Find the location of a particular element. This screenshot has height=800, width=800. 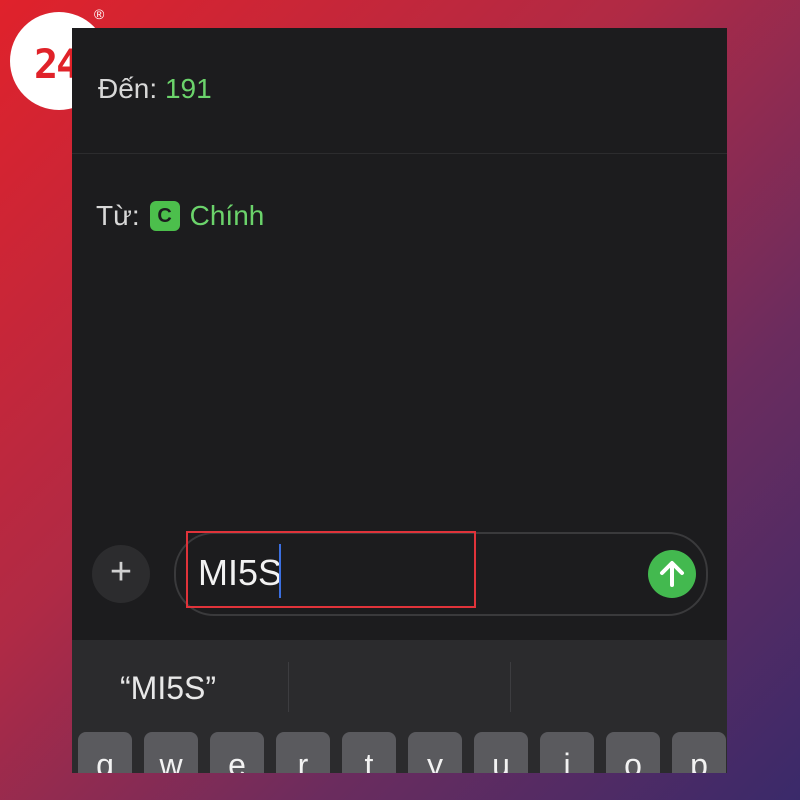

recipient-row: Đến: 191 is located at coordinates (412, 89).